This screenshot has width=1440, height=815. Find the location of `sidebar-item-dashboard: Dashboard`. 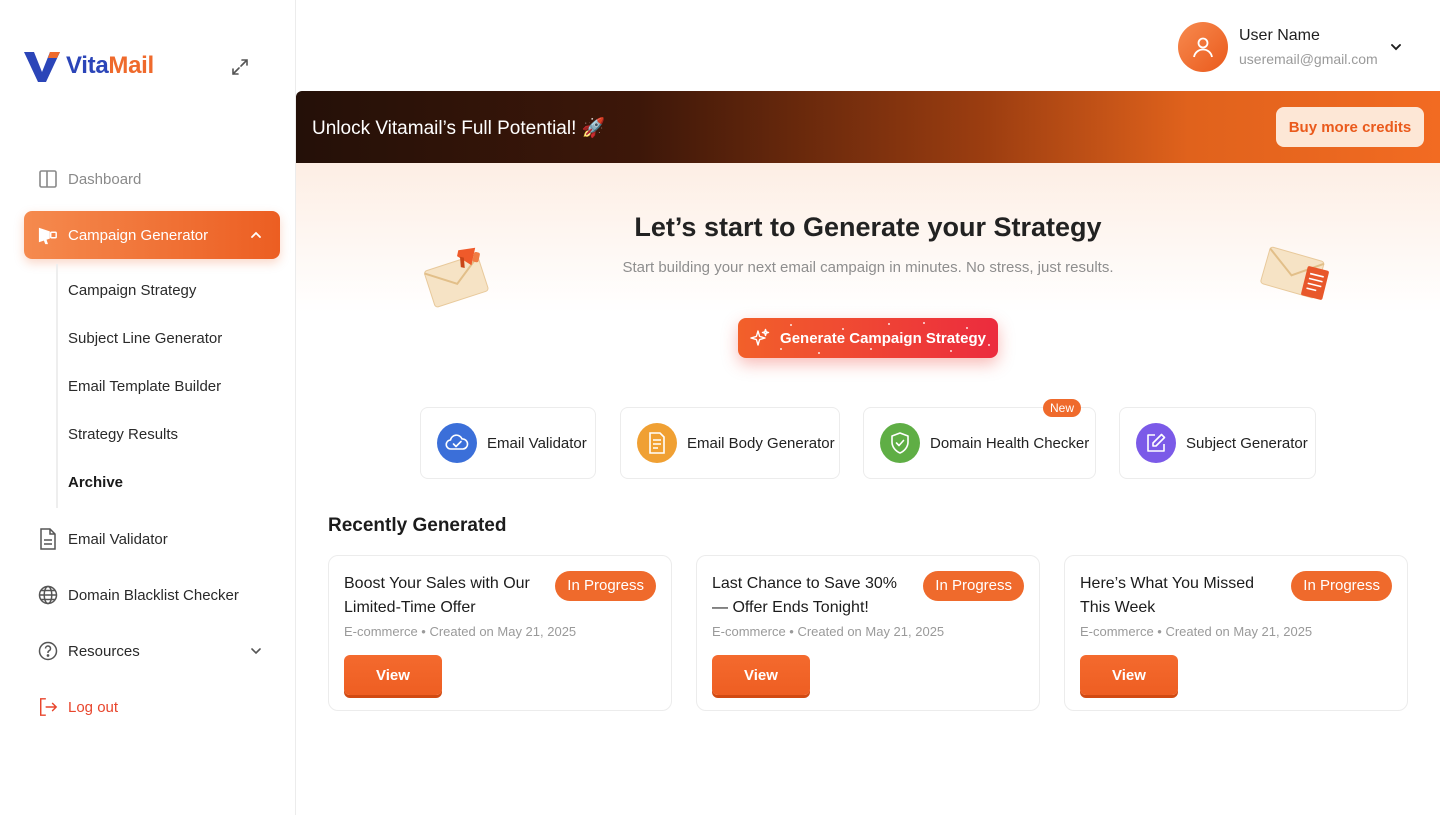

sidebar-item-dashboard: Dashboard is located at coordinates (152, 179).